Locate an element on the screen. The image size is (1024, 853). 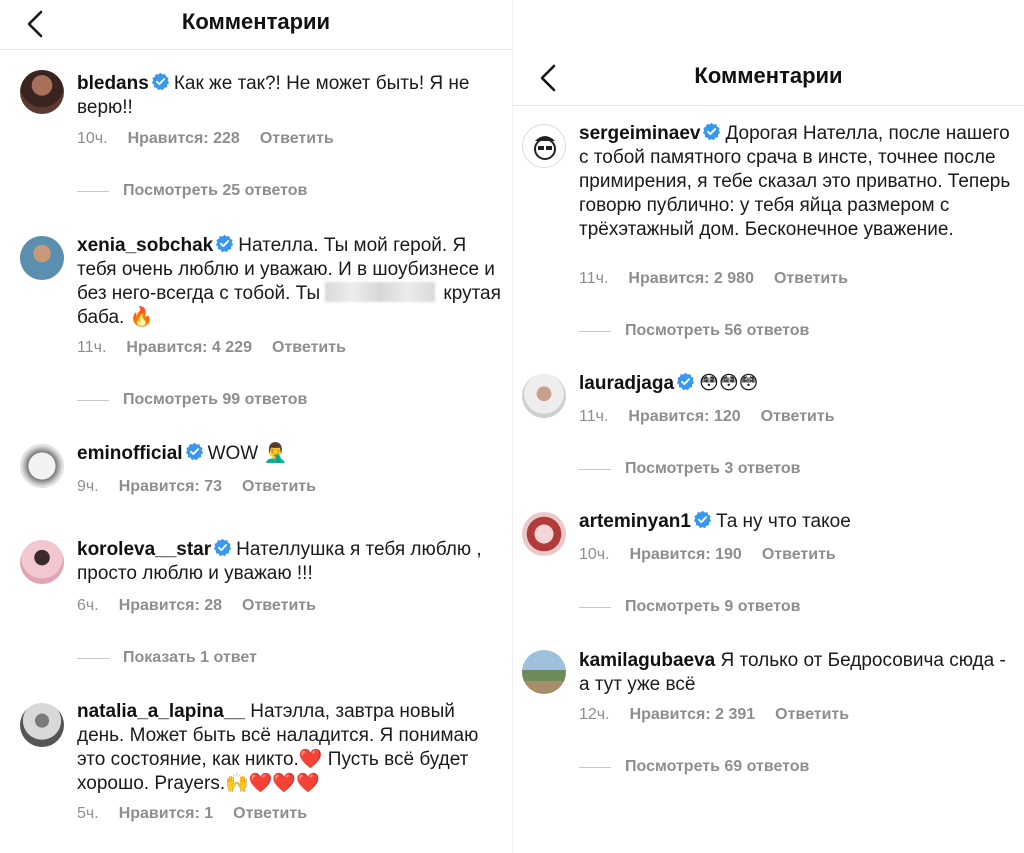
username: arteminyan1 is located at coordinates (635, 521).